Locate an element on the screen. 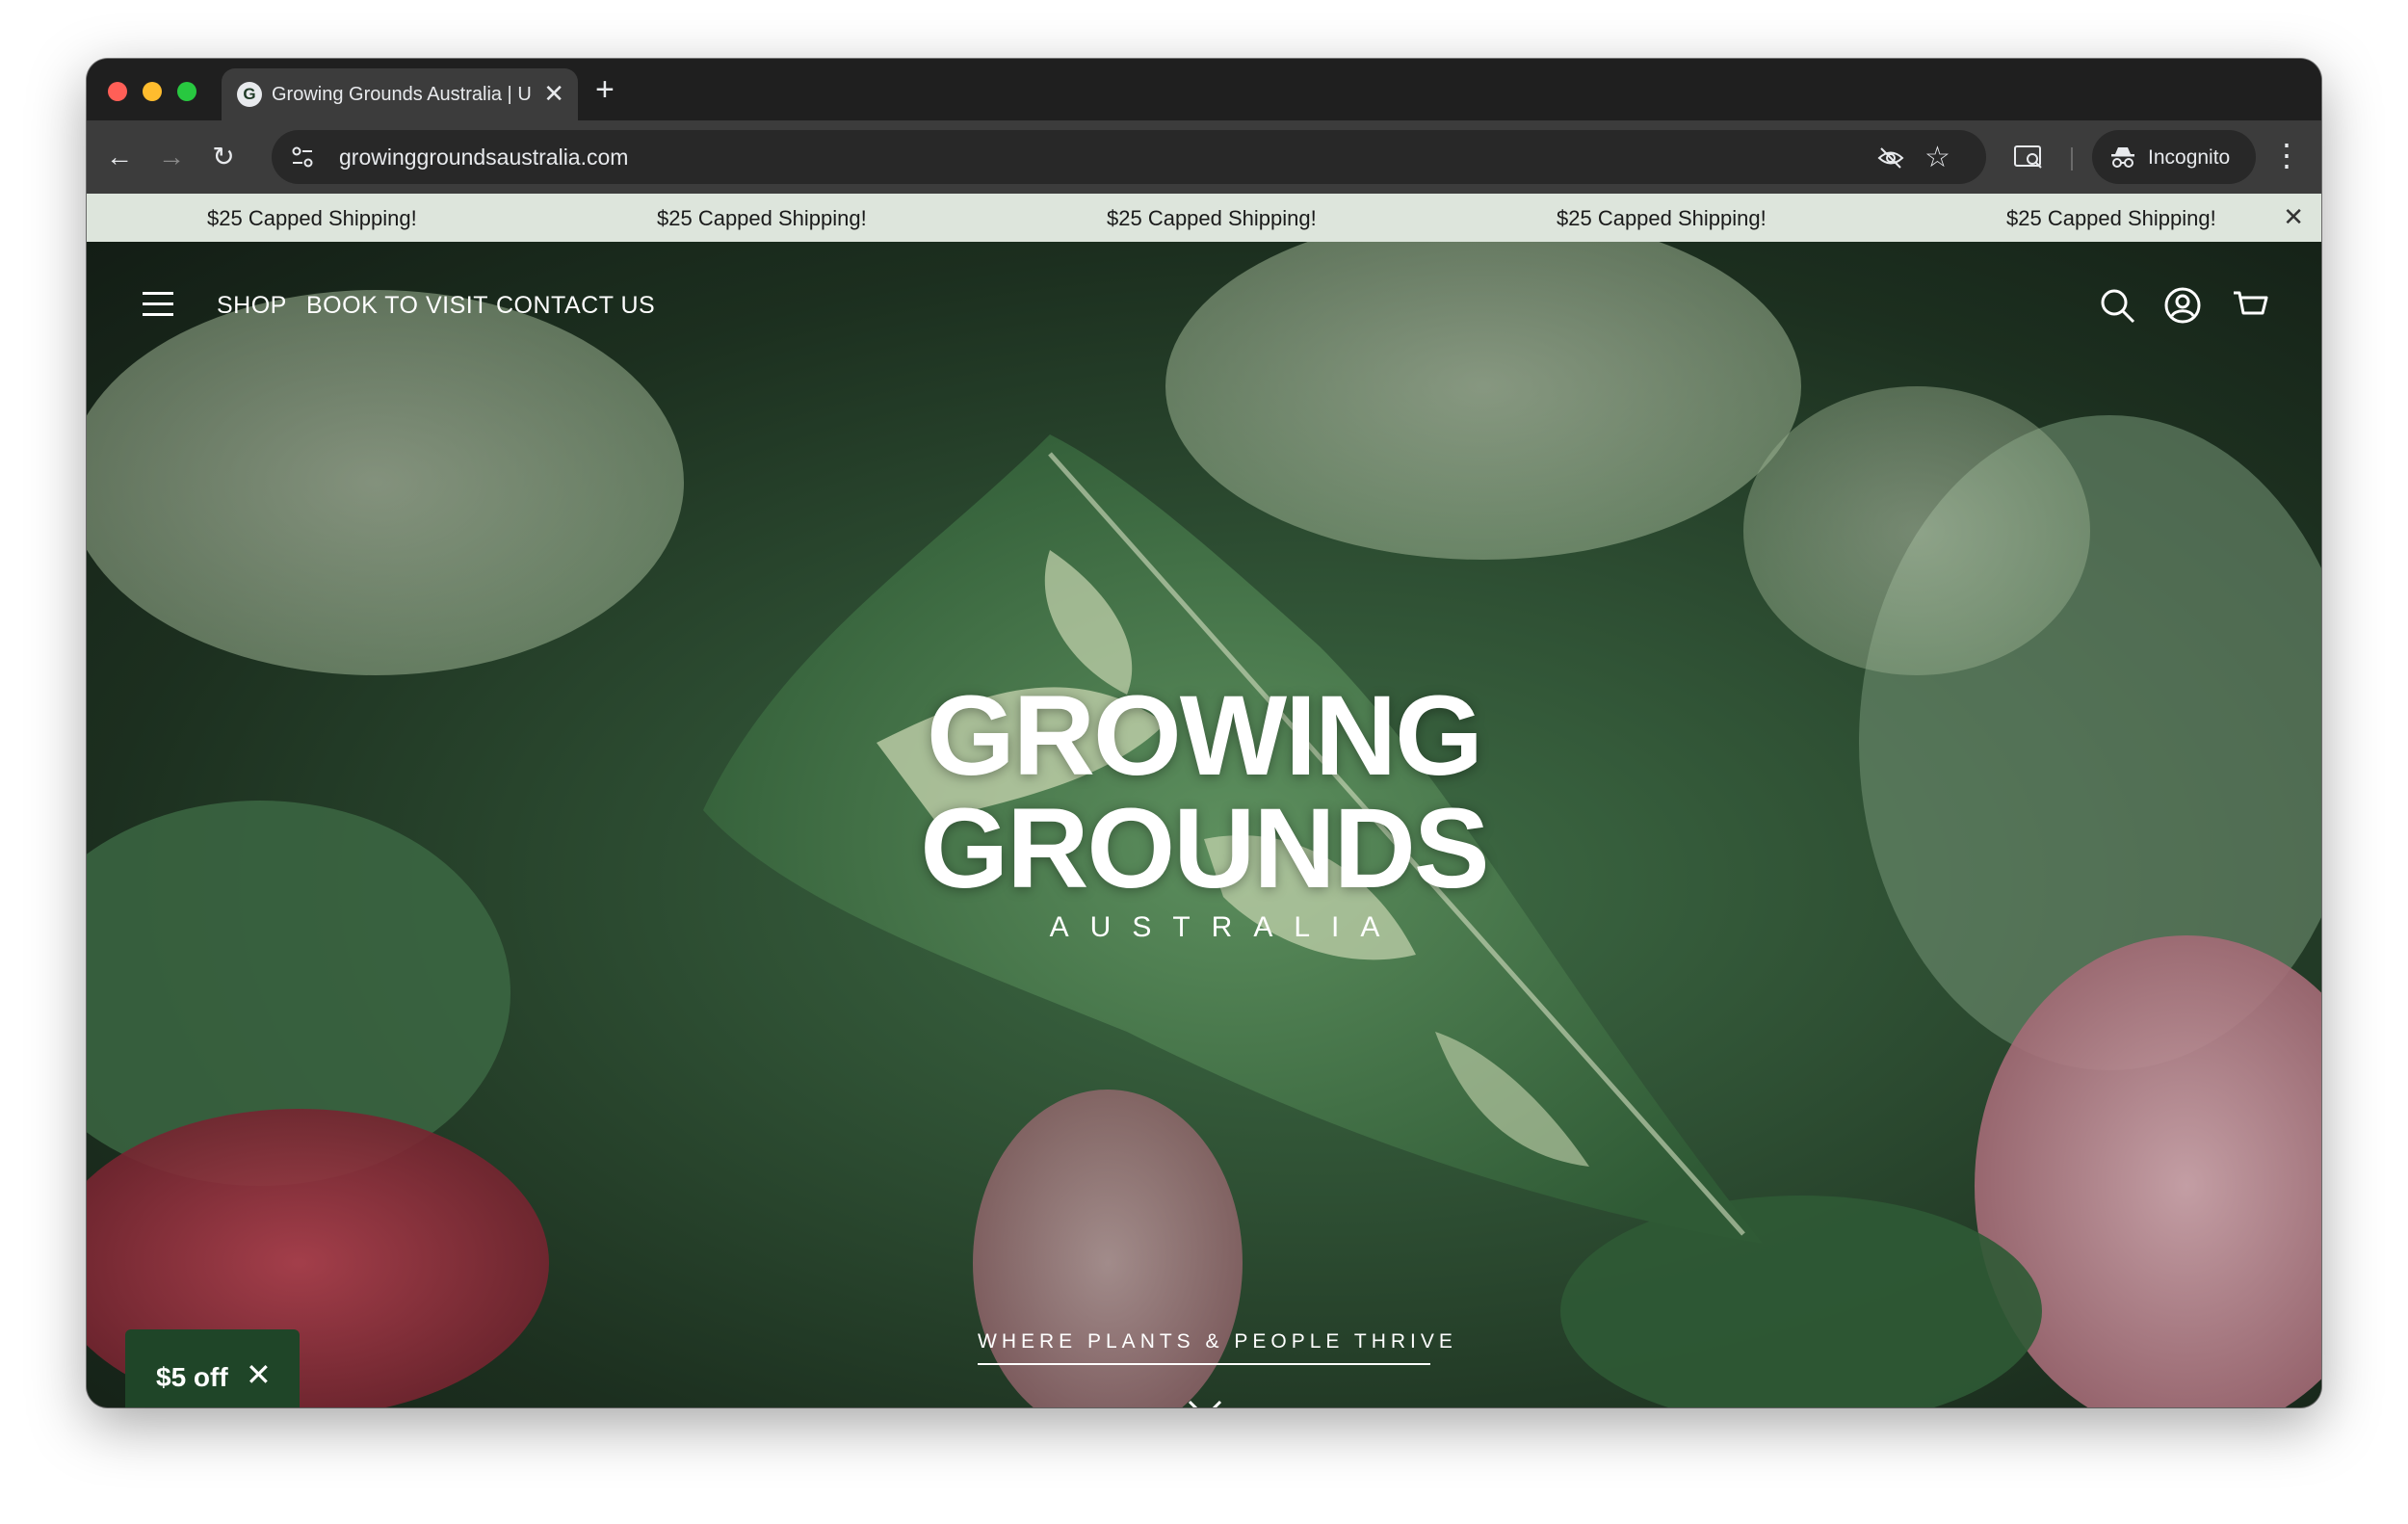 The width and height of the screenshot is (2408, 1524). incognito-label: Incognito is located at coordinates (2189, 157).